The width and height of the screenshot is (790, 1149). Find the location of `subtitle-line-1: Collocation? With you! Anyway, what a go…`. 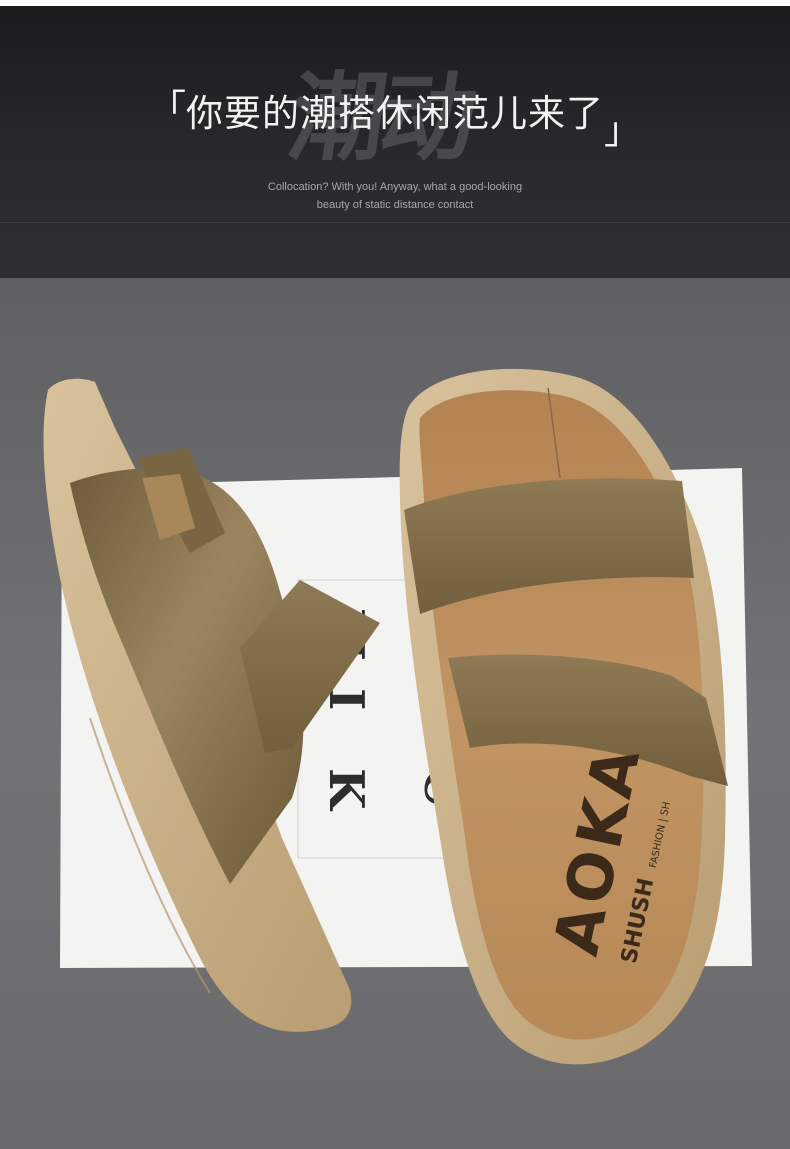

subtitle-line-1: Collocation? With you! Anyway, what a go… is located at coordinates (395, 187).